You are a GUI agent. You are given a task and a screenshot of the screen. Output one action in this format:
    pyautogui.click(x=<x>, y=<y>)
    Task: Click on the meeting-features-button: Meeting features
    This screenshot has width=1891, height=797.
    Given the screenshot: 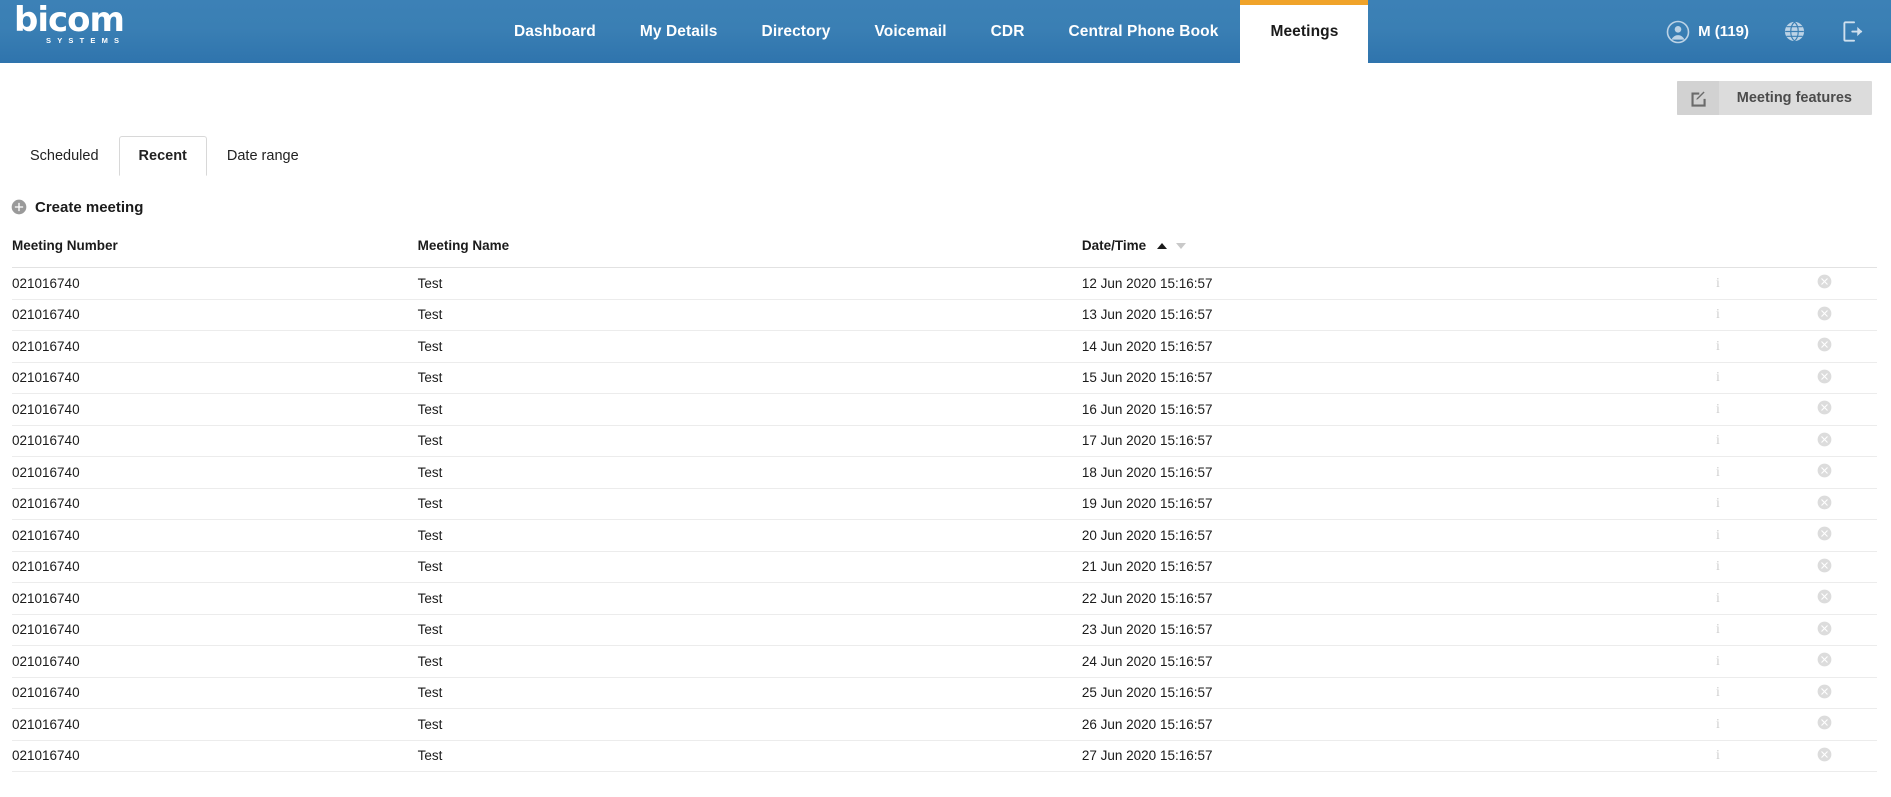 What is the action you would take?
    pyautogui.click(x=1774, y=98)
    